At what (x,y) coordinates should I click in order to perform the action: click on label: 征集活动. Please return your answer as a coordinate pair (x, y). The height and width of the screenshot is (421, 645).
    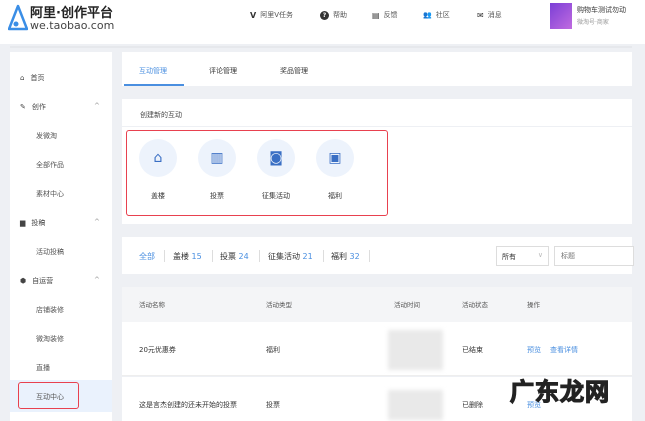
    Looking at the image, I should click on (284, 256).